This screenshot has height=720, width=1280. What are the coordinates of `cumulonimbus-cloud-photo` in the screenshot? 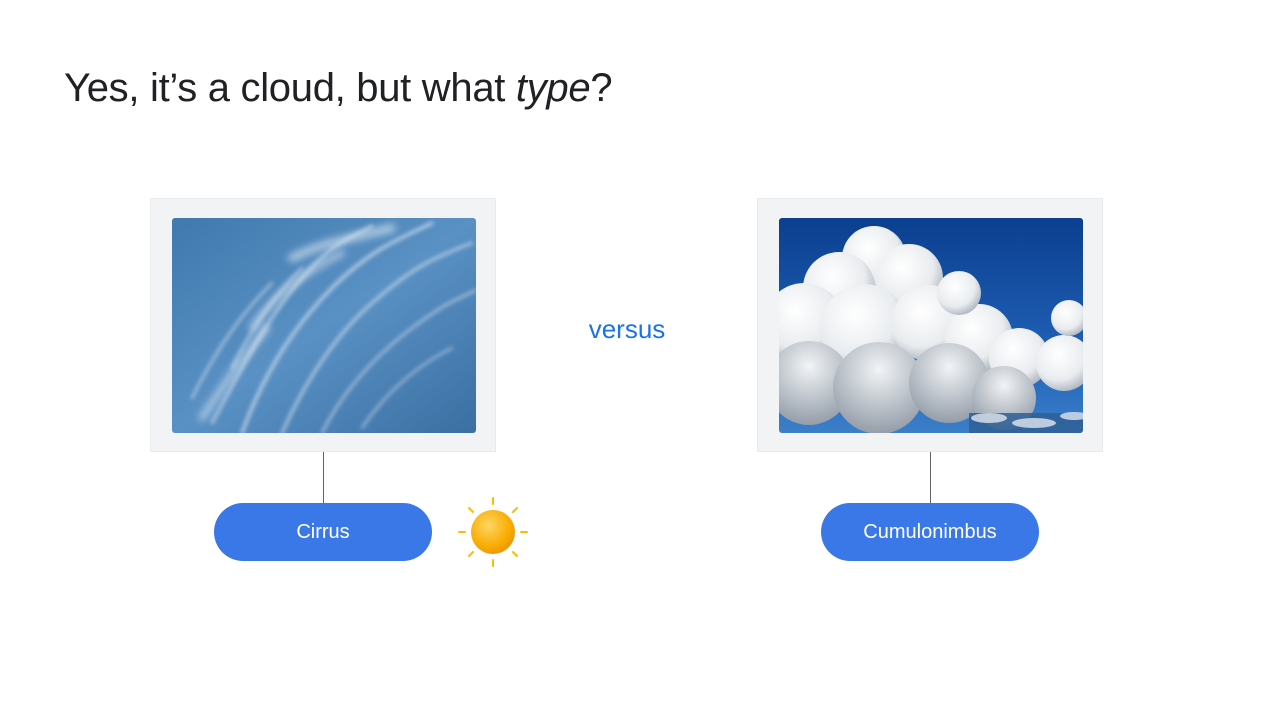 It's located at (931, 325).